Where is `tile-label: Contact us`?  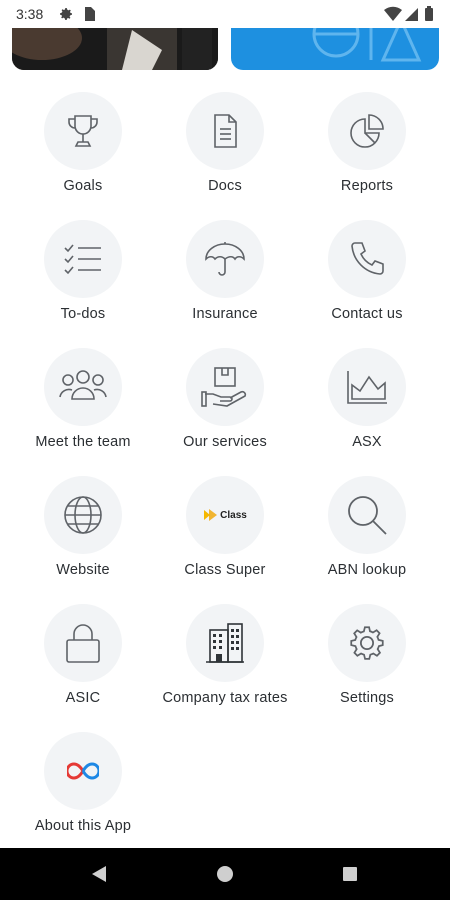
tile-label: Contact us is located at coordinates (367, 314).